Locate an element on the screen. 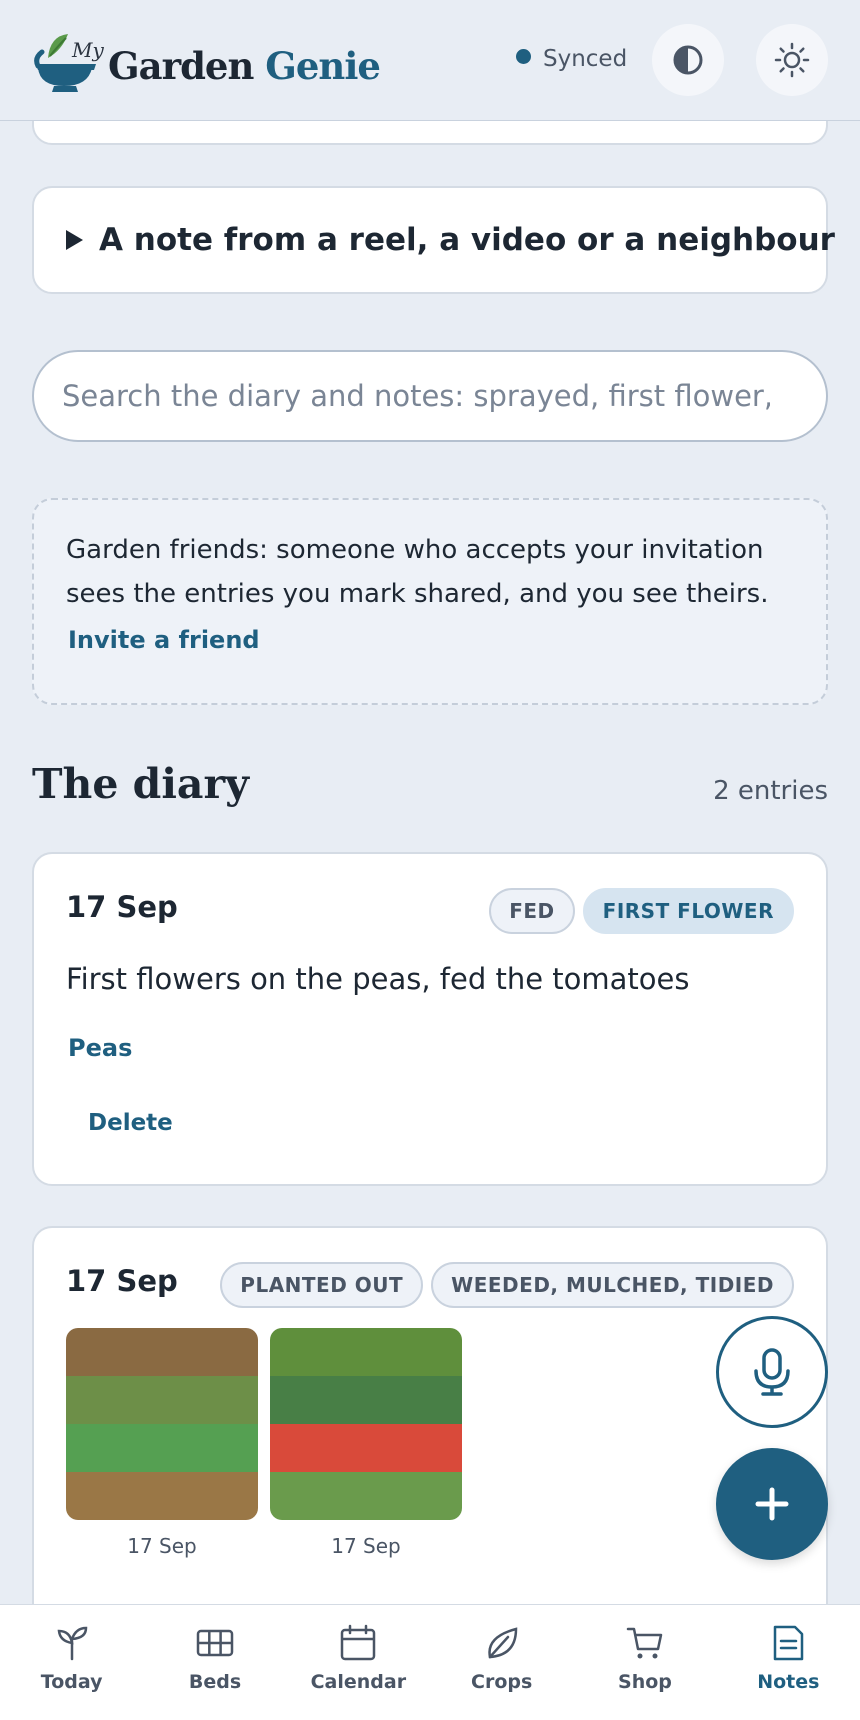  nav-today: Today is located at coordinates (71, 1662).